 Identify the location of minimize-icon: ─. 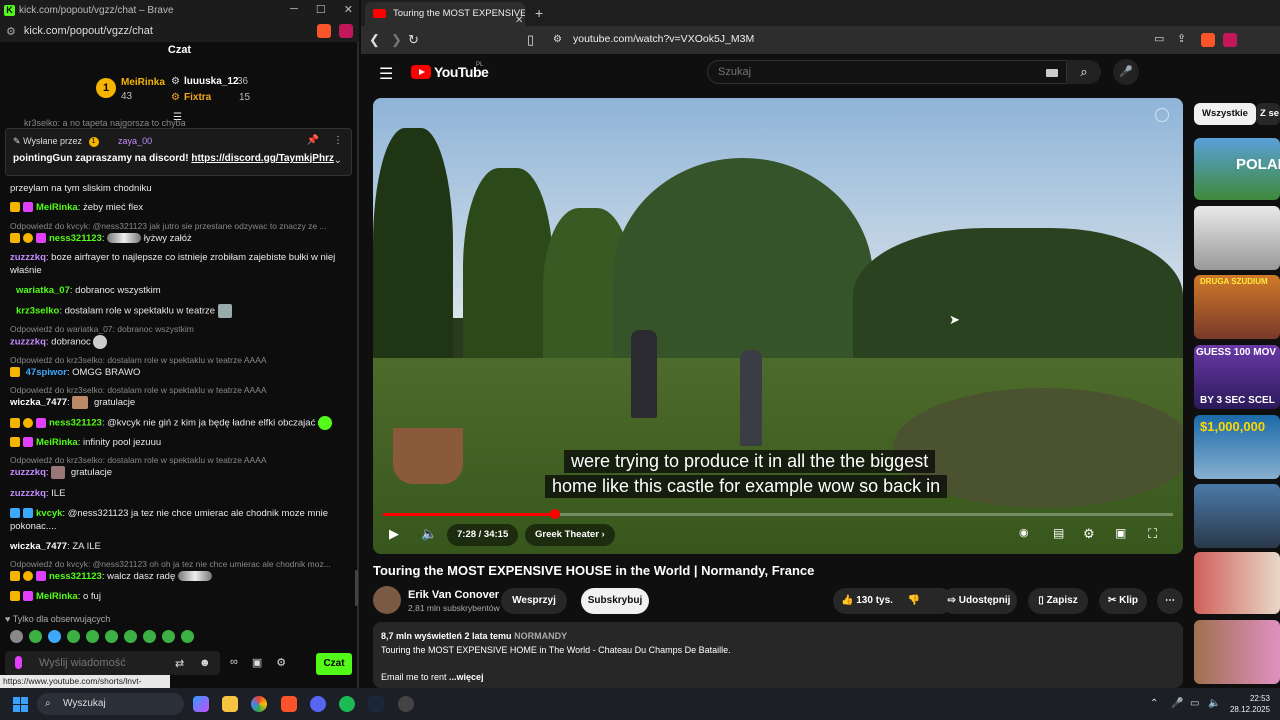
(294, 9).